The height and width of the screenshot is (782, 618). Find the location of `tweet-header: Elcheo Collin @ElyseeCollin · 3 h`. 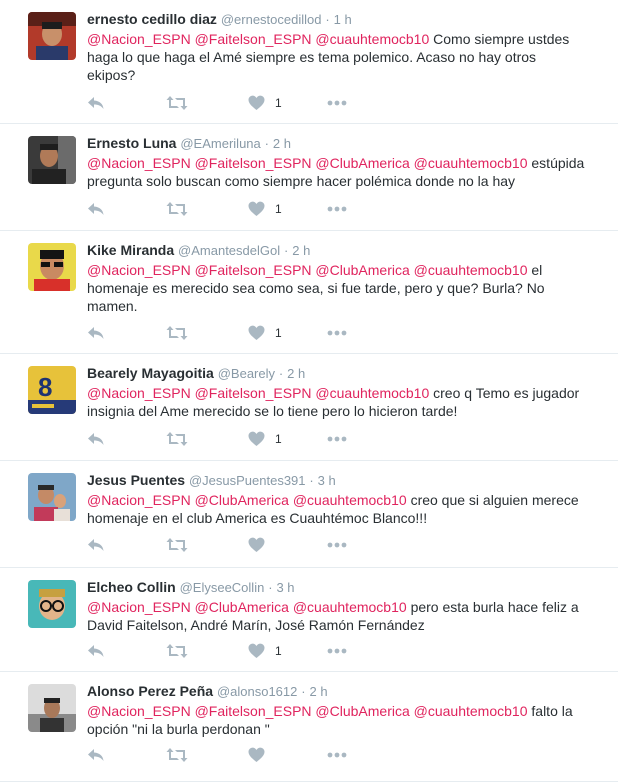

tweet-header: Elcheo Collin @ElyseeCollin · 3 h is located at coordinates (191, 587).